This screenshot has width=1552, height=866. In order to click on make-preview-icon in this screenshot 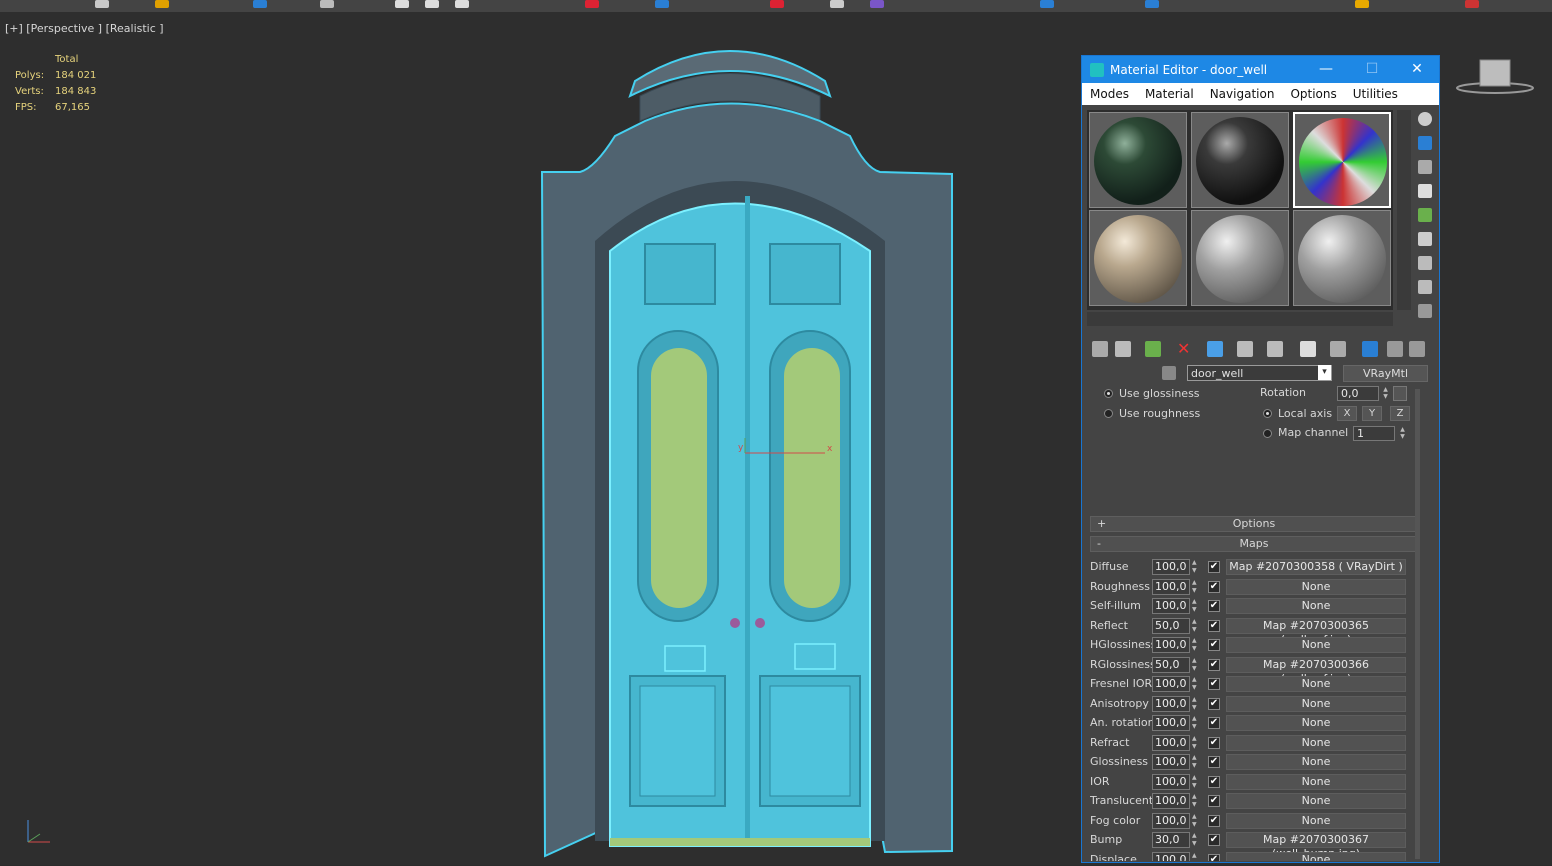, I will do `click(1425, 239)`.